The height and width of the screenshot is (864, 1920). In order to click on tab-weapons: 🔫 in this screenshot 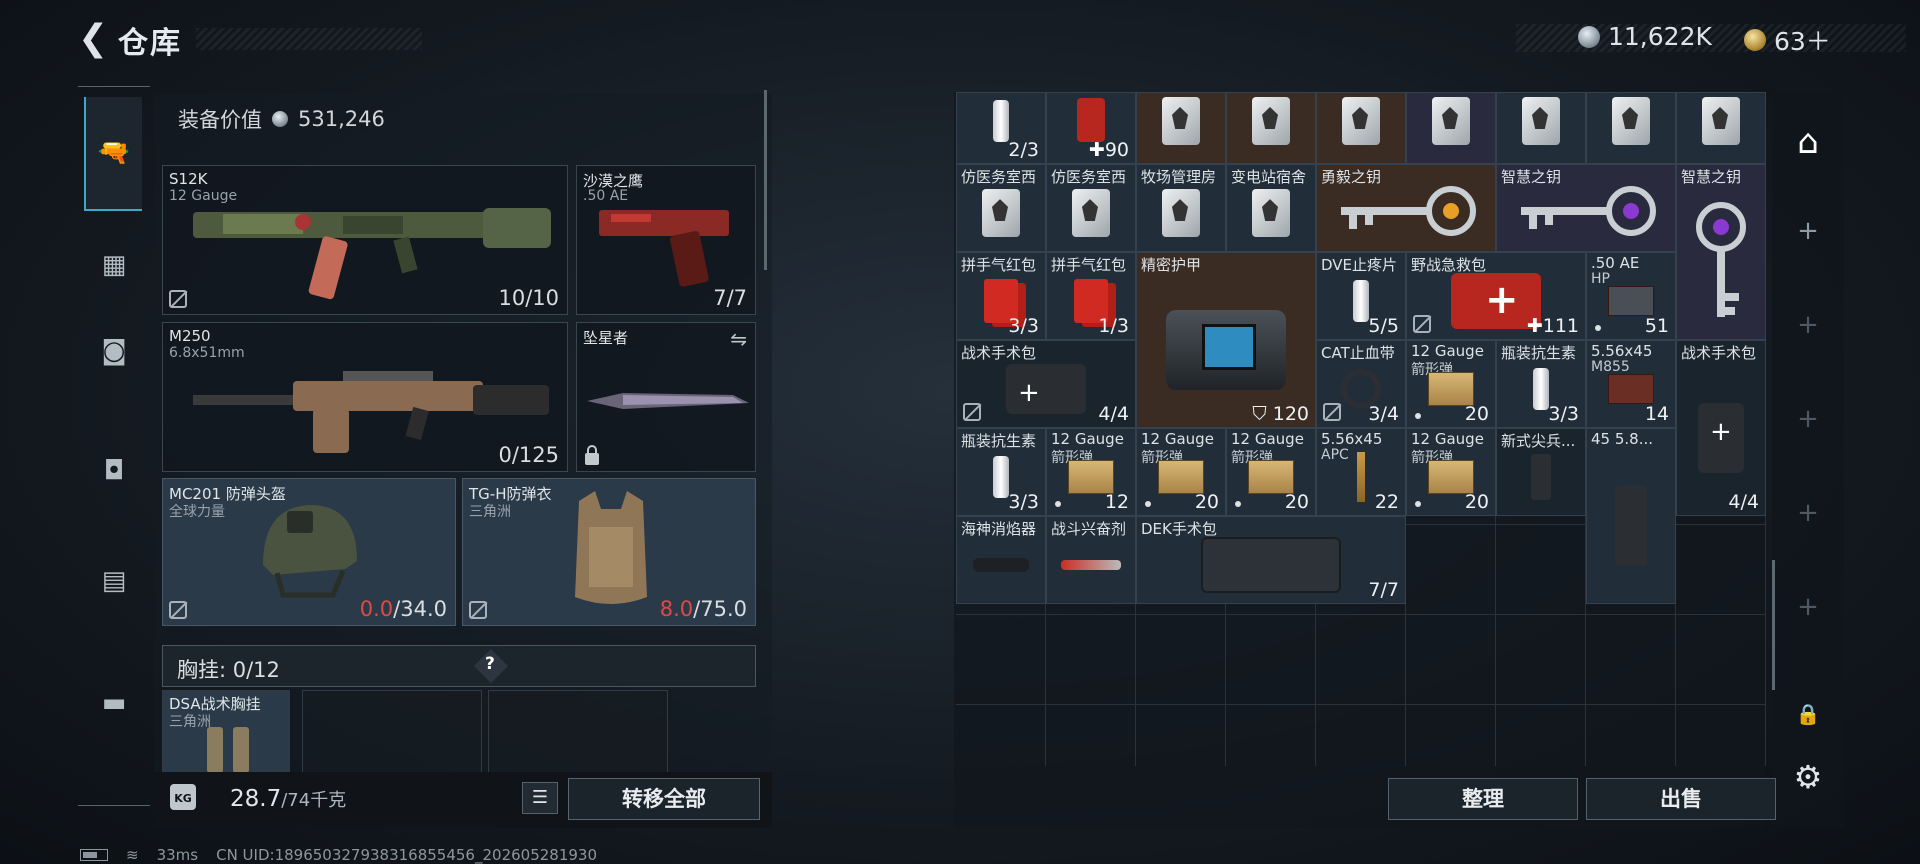, I will do `click(113, 154)`.